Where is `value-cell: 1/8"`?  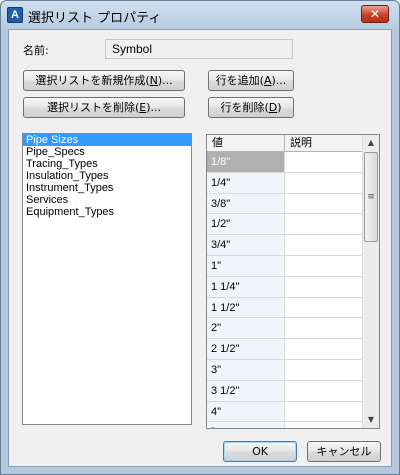 value-cell: 1/8" is located at coordinates (246, 162).